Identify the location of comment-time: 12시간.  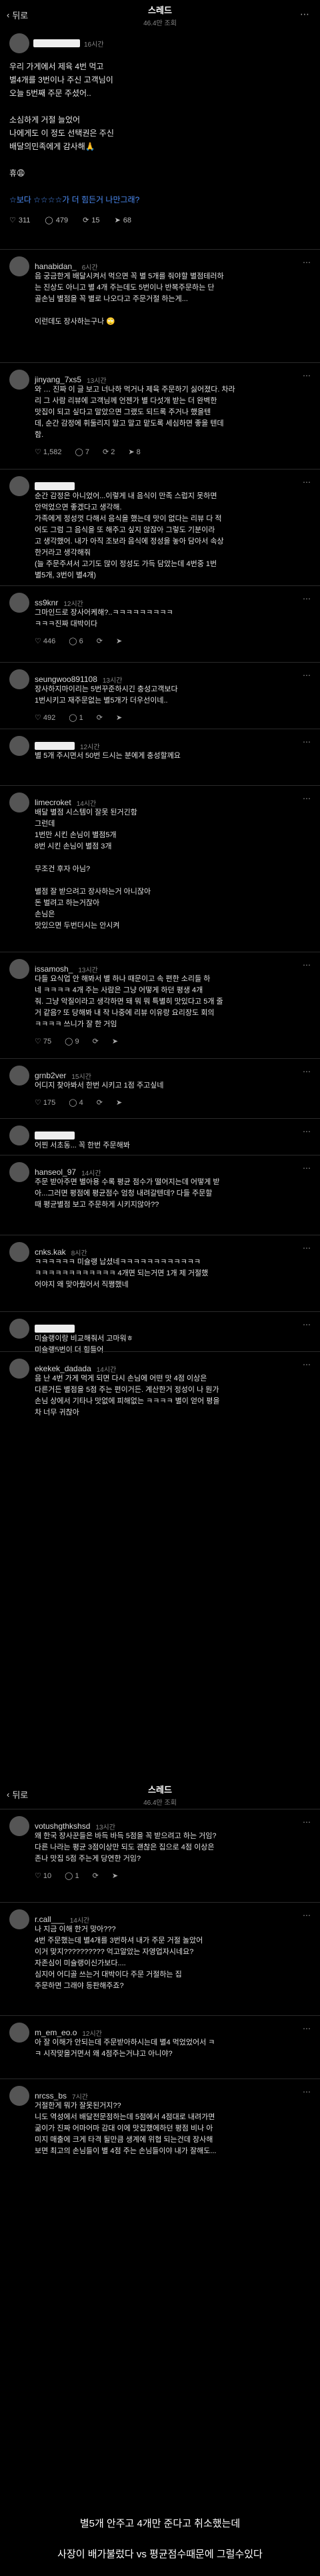
(90, 747).